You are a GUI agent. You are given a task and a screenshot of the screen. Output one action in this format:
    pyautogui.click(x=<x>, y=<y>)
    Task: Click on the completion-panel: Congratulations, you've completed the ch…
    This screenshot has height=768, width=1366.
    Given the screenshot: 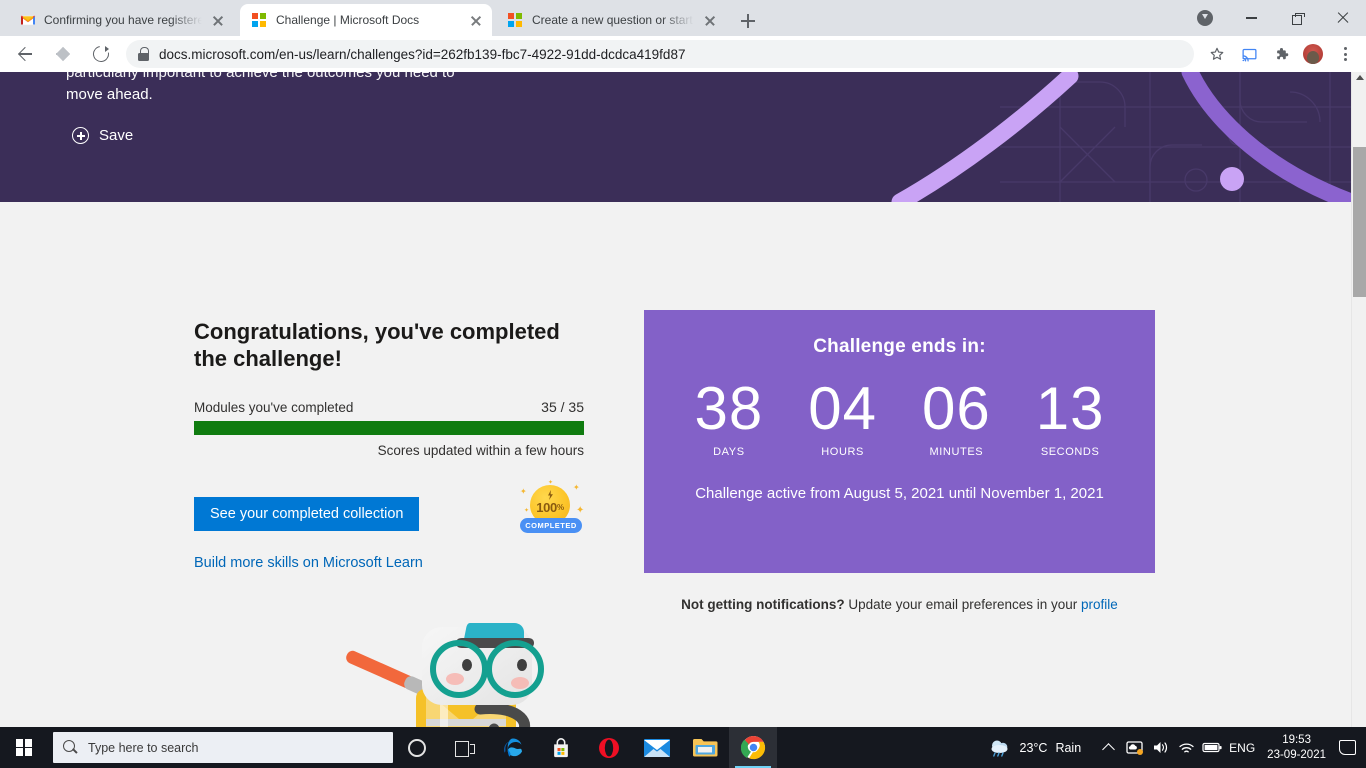 What is the action you would take?
    pyautogui.click(x=389, y=444)
    